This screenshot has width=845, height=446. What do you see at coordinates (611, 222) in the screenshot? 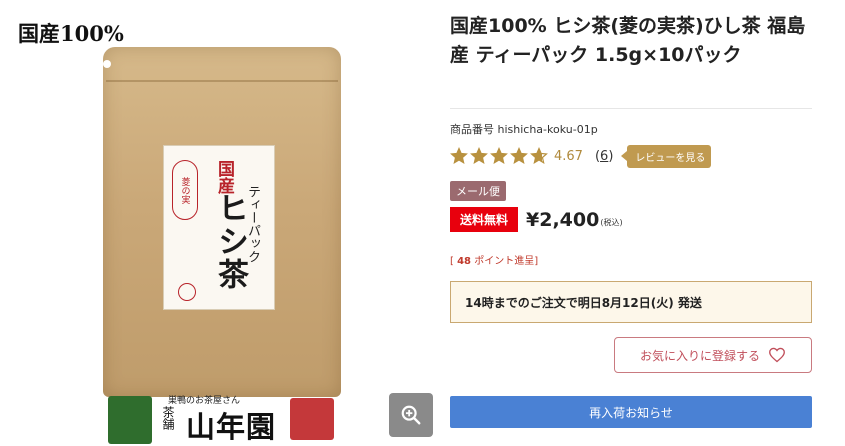
I see `tax-note: (税込)` at bounding box center [611, 222].